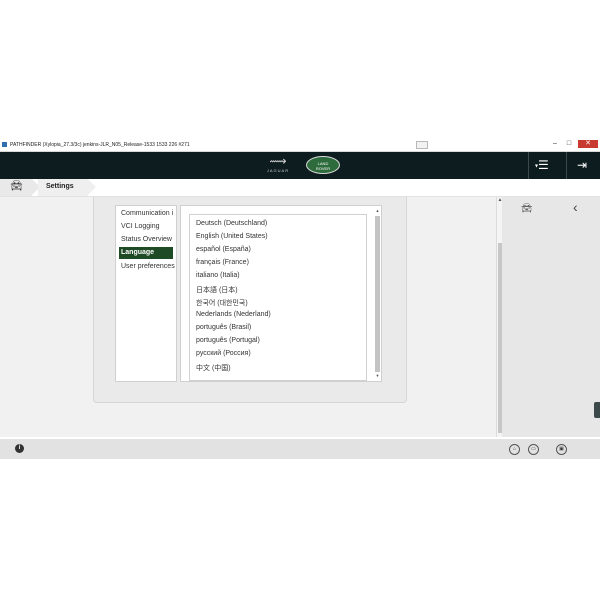 The width and height of the screenshot is (600, 600). I want to click on menu-item-language: Language, so click(146, 253).